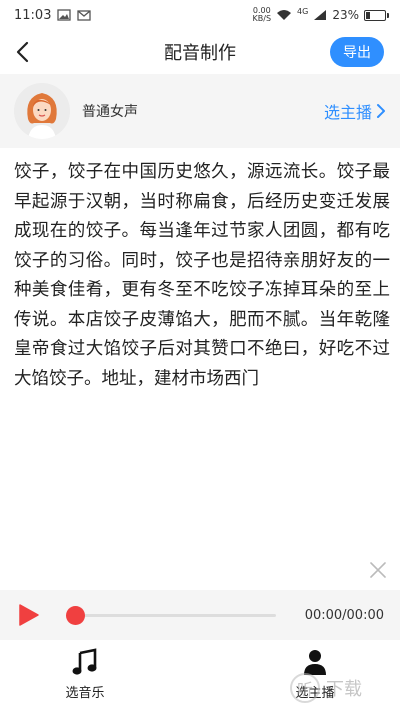  Describe the element at coordinates (64, 15) in the screenshot. I see `image-notification-icon` at that location.